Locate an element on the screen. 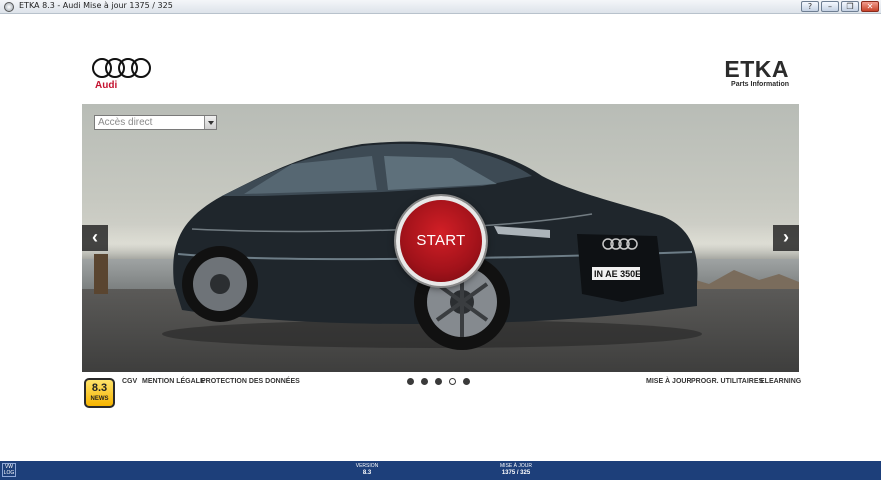  window-title: ETKA 8.3 - Audi Mise à jour 1375 / 325 is located at coordinates (96, 5).